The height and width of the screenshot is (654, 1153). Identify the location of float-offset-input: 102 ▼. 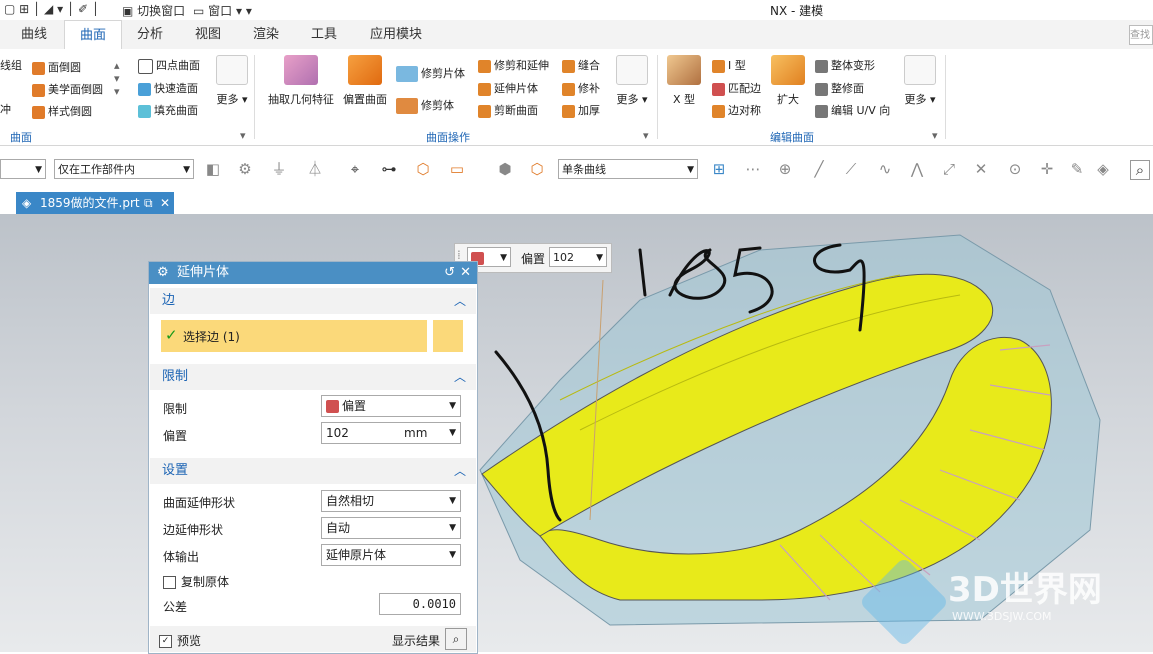
(578, 257).